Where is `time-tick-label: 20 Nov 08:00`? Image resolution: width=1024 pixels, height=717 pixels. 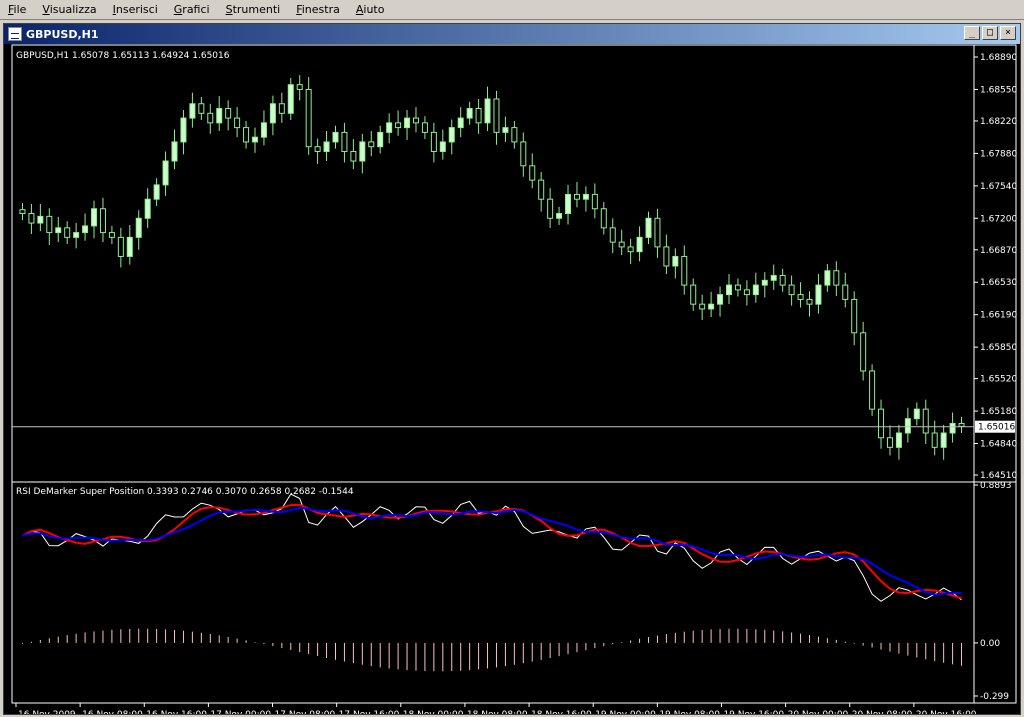
time-tick-label: 20 Nov 08:00 is located at coordinates (882, 712).